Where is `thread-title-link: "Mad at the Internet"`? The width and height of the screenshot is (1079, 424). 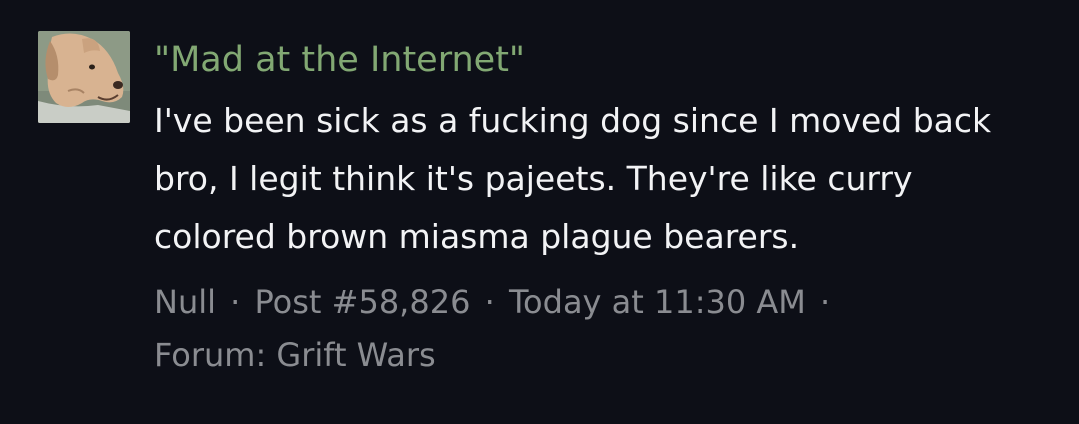 thread-title-link: "Mad at the Internet" is located at coordinates (606, 60).